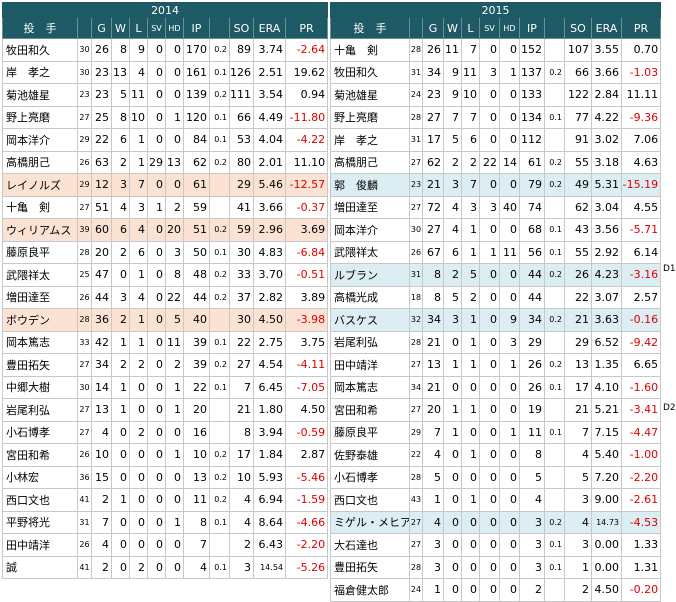 This screenshot has width=676, height=602. I want to click on cell-age: 26, so click(84, 162).